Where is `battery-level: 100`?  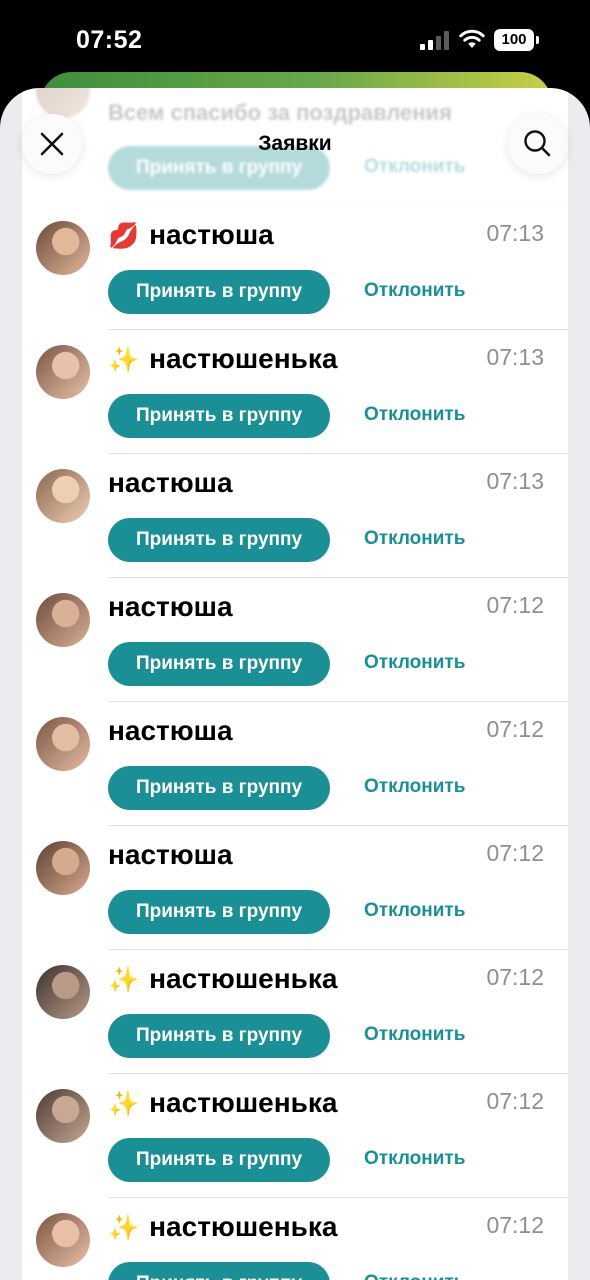 battery-level: 100 is located at coordinates (514, 39).